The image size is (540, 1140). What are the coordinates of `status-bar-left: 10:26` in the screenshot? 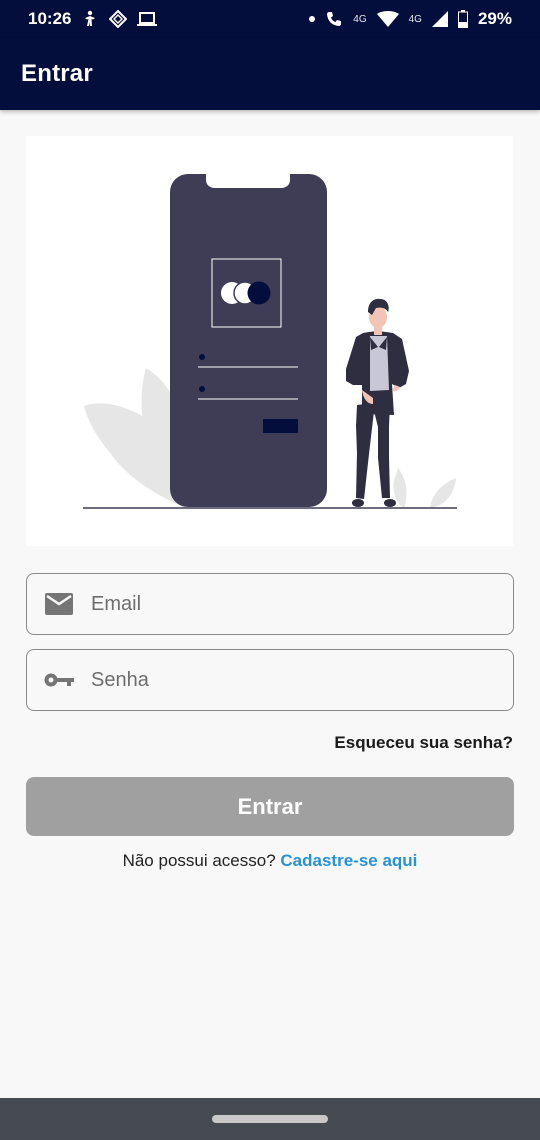 It's located at (93, 19).